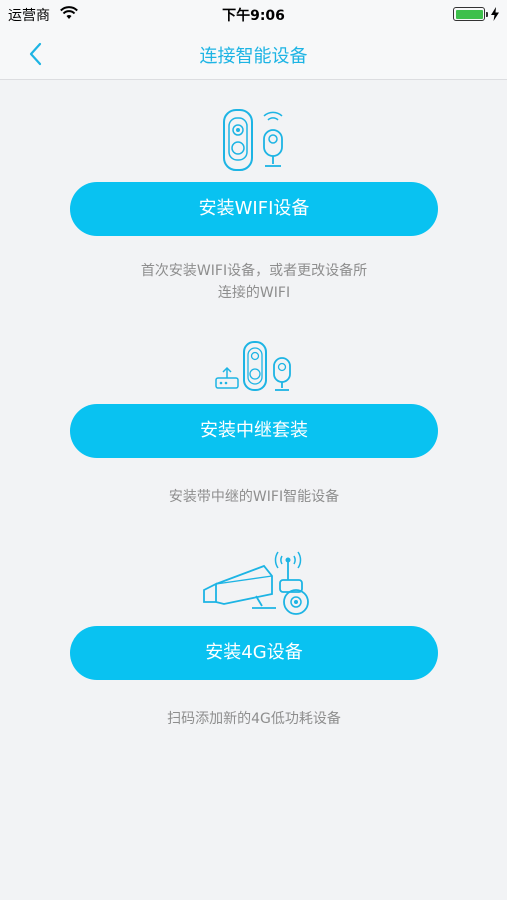 This screenshot has width=507, height=900. I want to click on battery-icon, so click(470, 14).